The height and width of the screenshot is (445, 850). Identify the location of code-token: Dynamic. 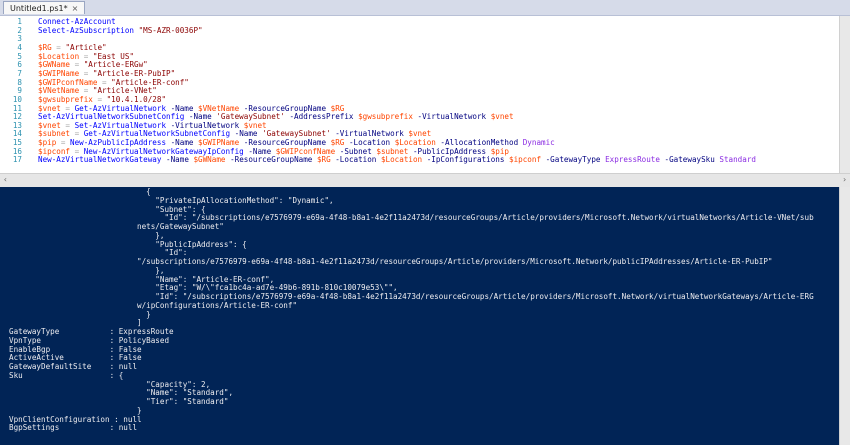
(538, 143).